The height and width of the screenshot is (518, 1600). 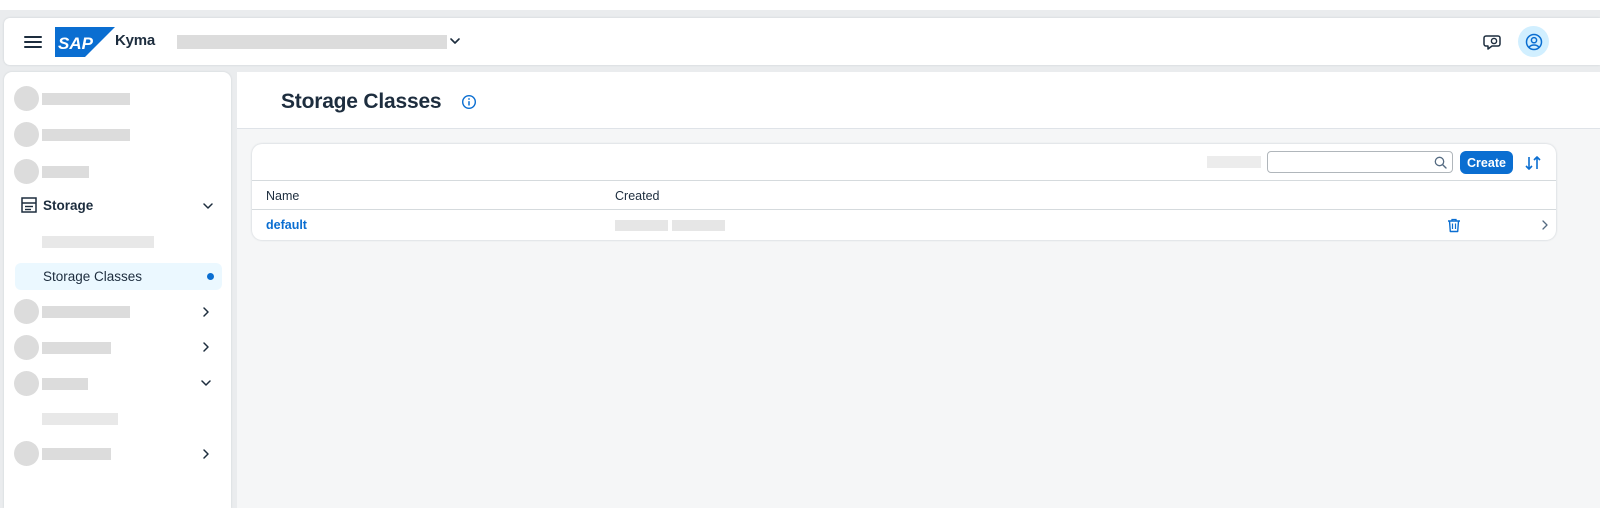 What do you see at coordinates (1486, 162) in the screenshot?
I see `create-button: Create` at bounding box center [1486, 162].